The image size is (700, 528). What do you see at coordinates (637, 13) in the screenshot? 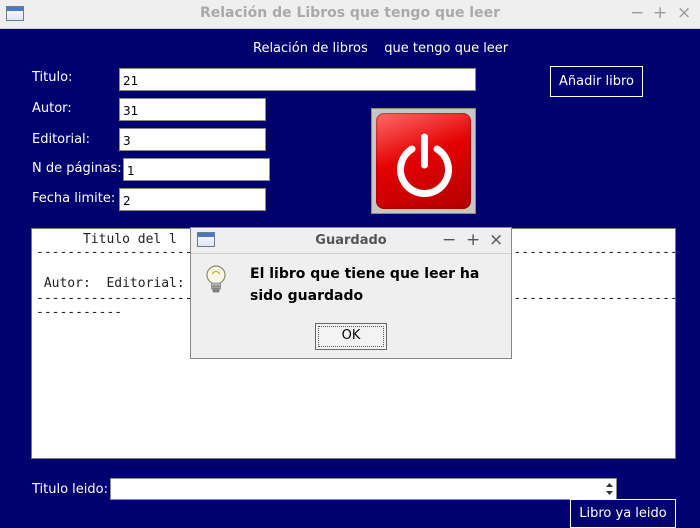
I see `minimize-button: −` at bounding box center [637, 13].